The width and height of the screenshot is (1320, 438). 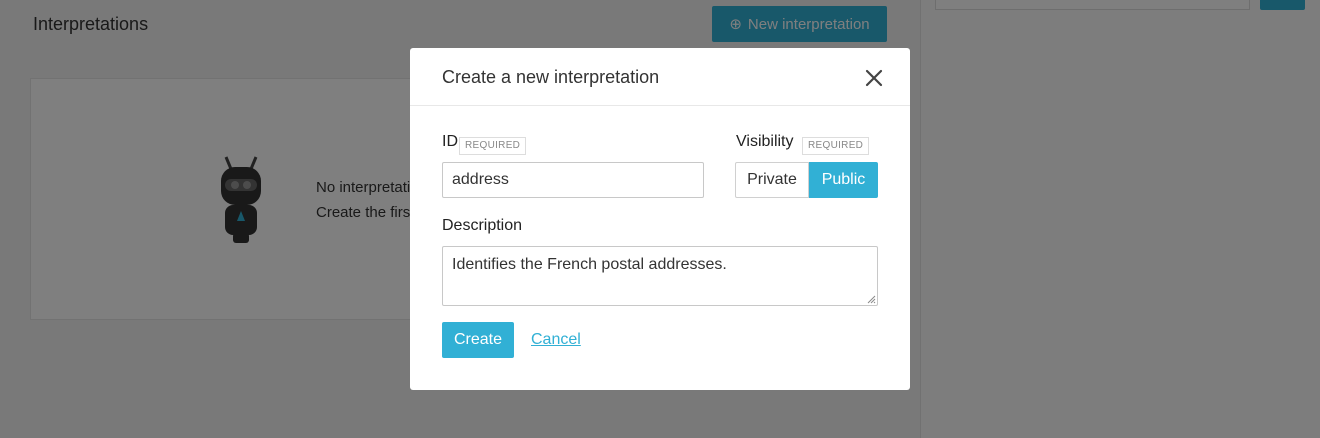 What do you see at coordinates (836, 146) in the screenshot?
I see `visibility-required-badge: REQUIRED` at bounding box center [836, 146].